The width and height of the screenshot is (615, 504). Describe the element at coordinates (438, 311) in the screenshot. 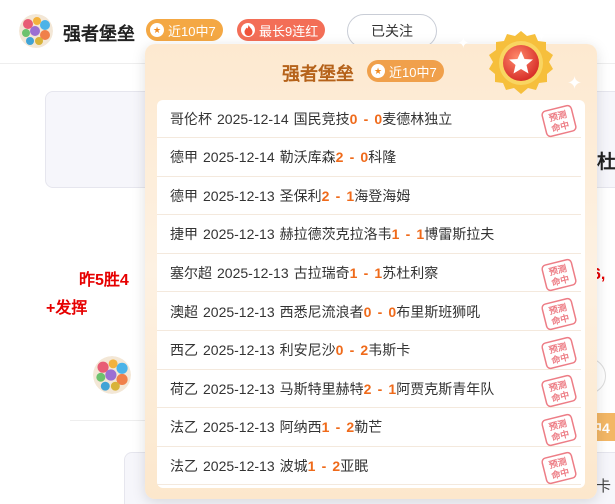

I see `away-team: 布里斯班狮吼` at that location.